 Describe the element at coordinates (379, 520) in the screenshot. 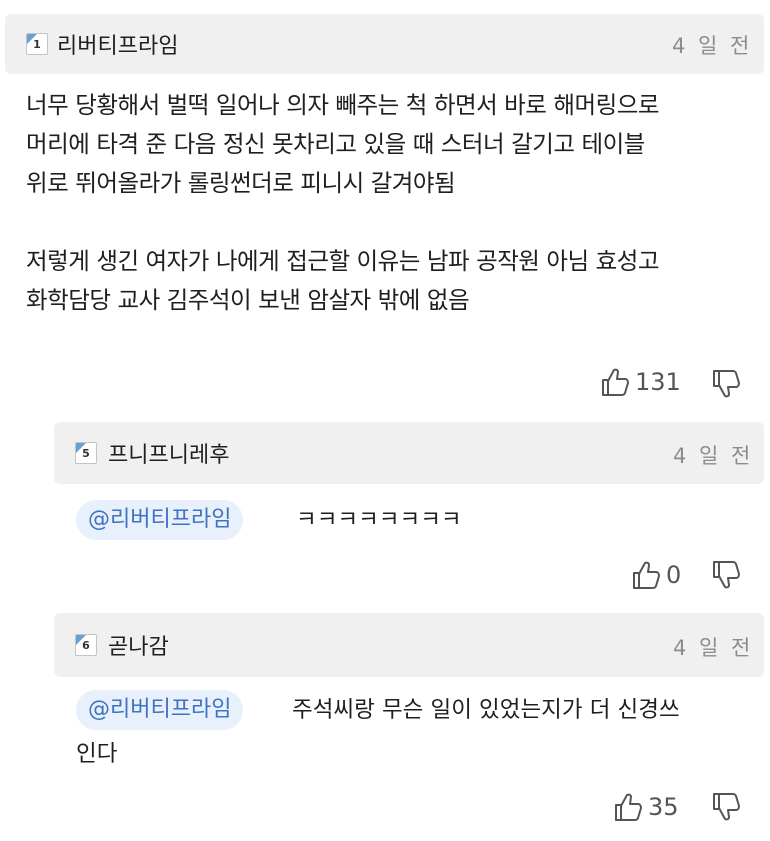

I see `reply-body: ㅋㅋㅋㅋㅋㅋㅋㅋ` at that location.